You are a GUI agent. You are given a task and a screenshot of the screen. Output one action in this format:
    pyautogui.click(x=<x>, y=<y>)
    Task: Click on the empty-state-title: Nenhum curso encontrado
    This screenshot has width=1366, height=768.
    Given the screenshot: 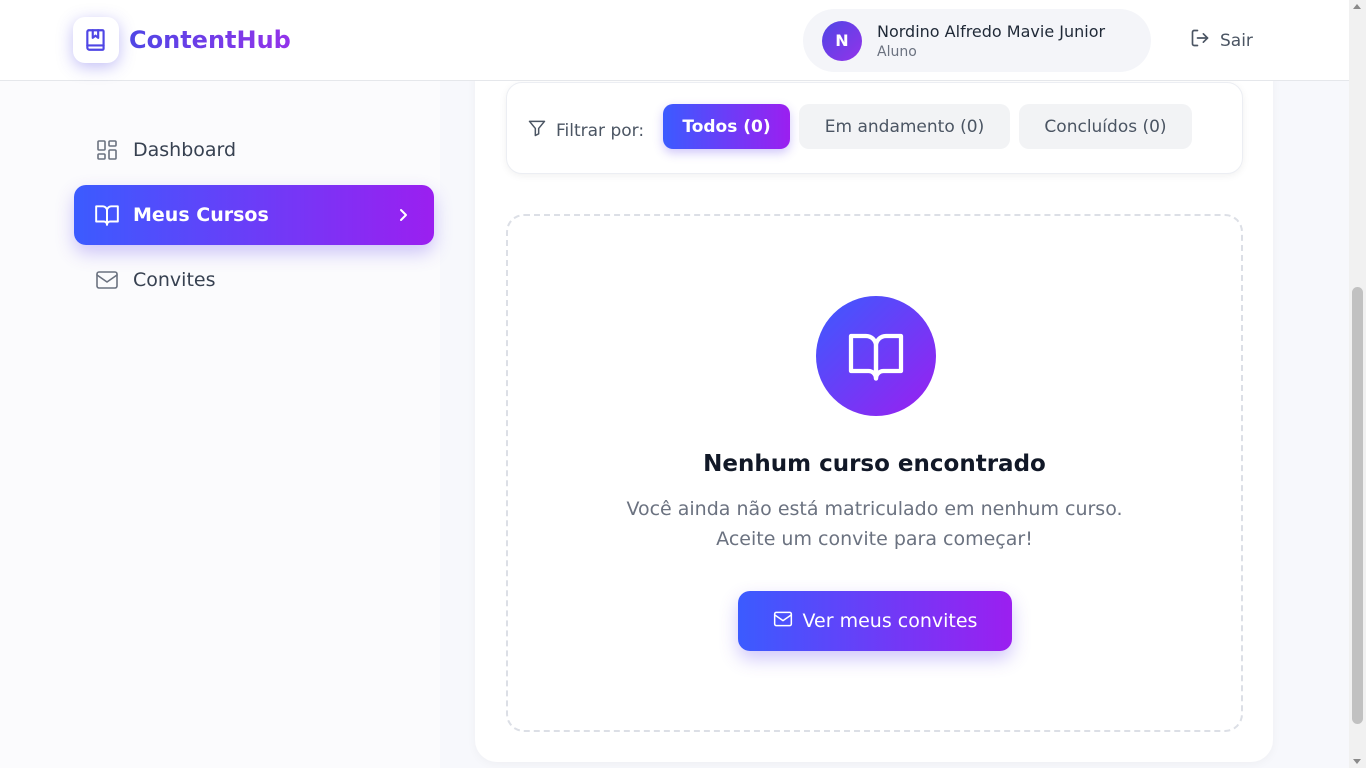 What is the action you would take?
    pyautogui.click(x=874, y=464)
    